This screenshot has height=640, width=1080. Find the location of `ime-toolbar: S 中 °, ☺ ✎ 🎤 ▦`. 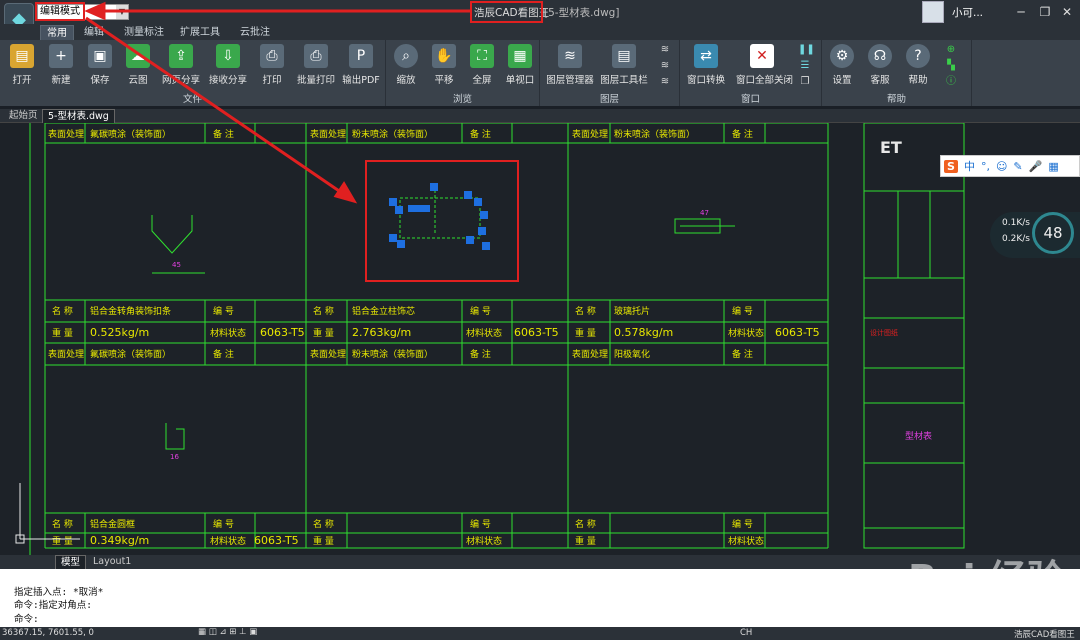

ime-toolbar: S 中 °, ☺ ✎ 🎤 ▦ is located at coordinates (1010, 166).